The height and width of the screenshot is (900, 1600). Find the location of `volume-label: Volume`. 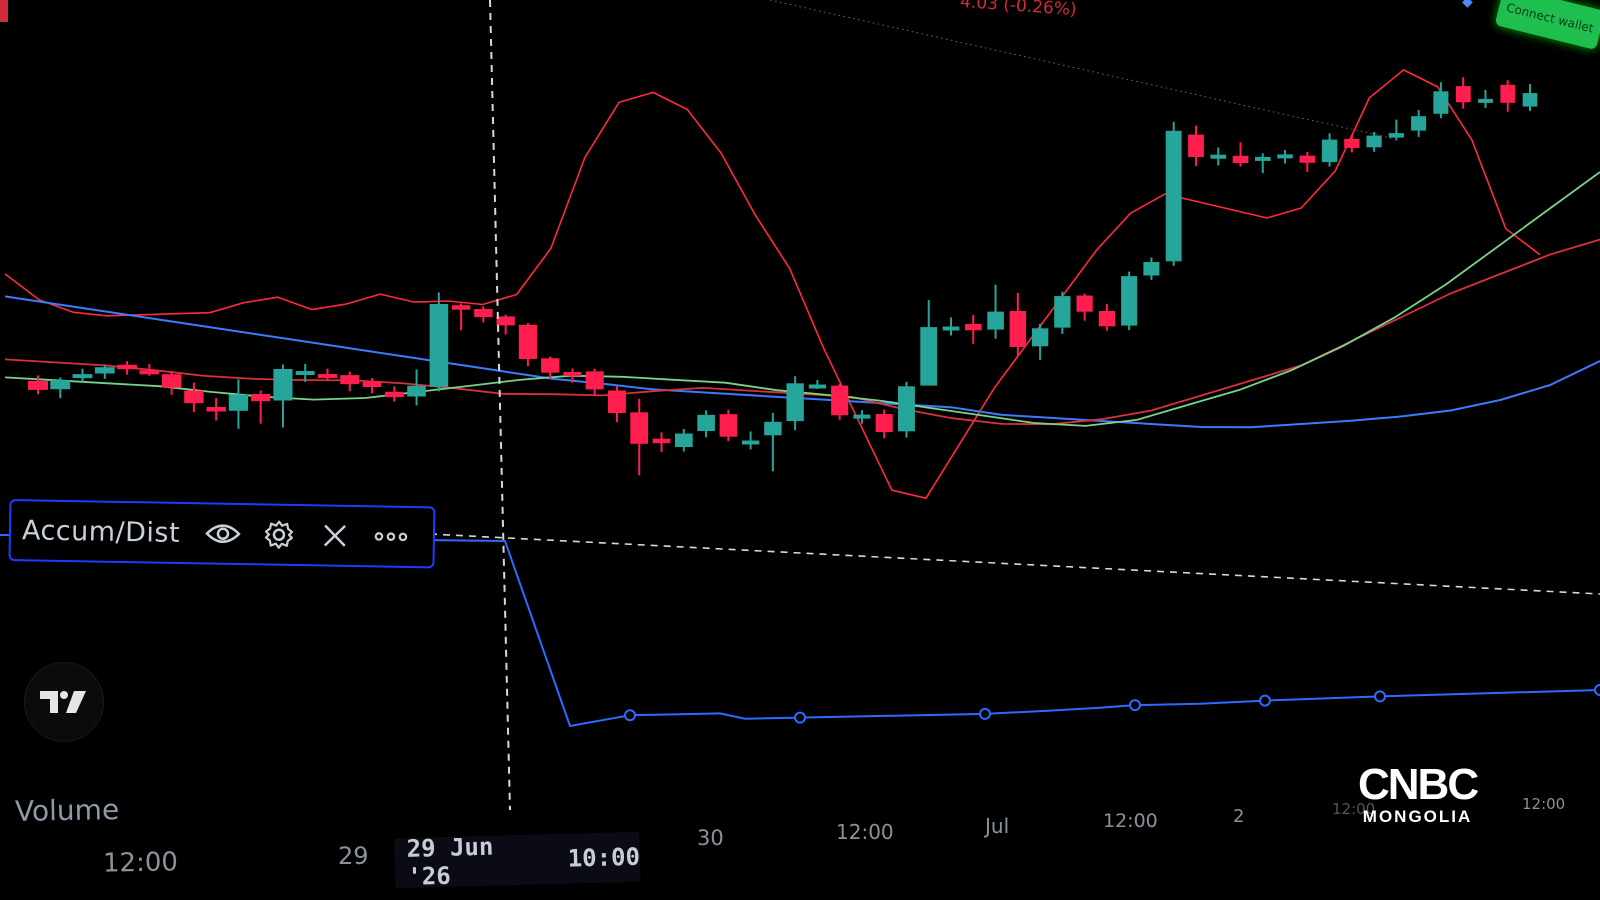

volume-label: Volume is located at coordinates (67, 810).